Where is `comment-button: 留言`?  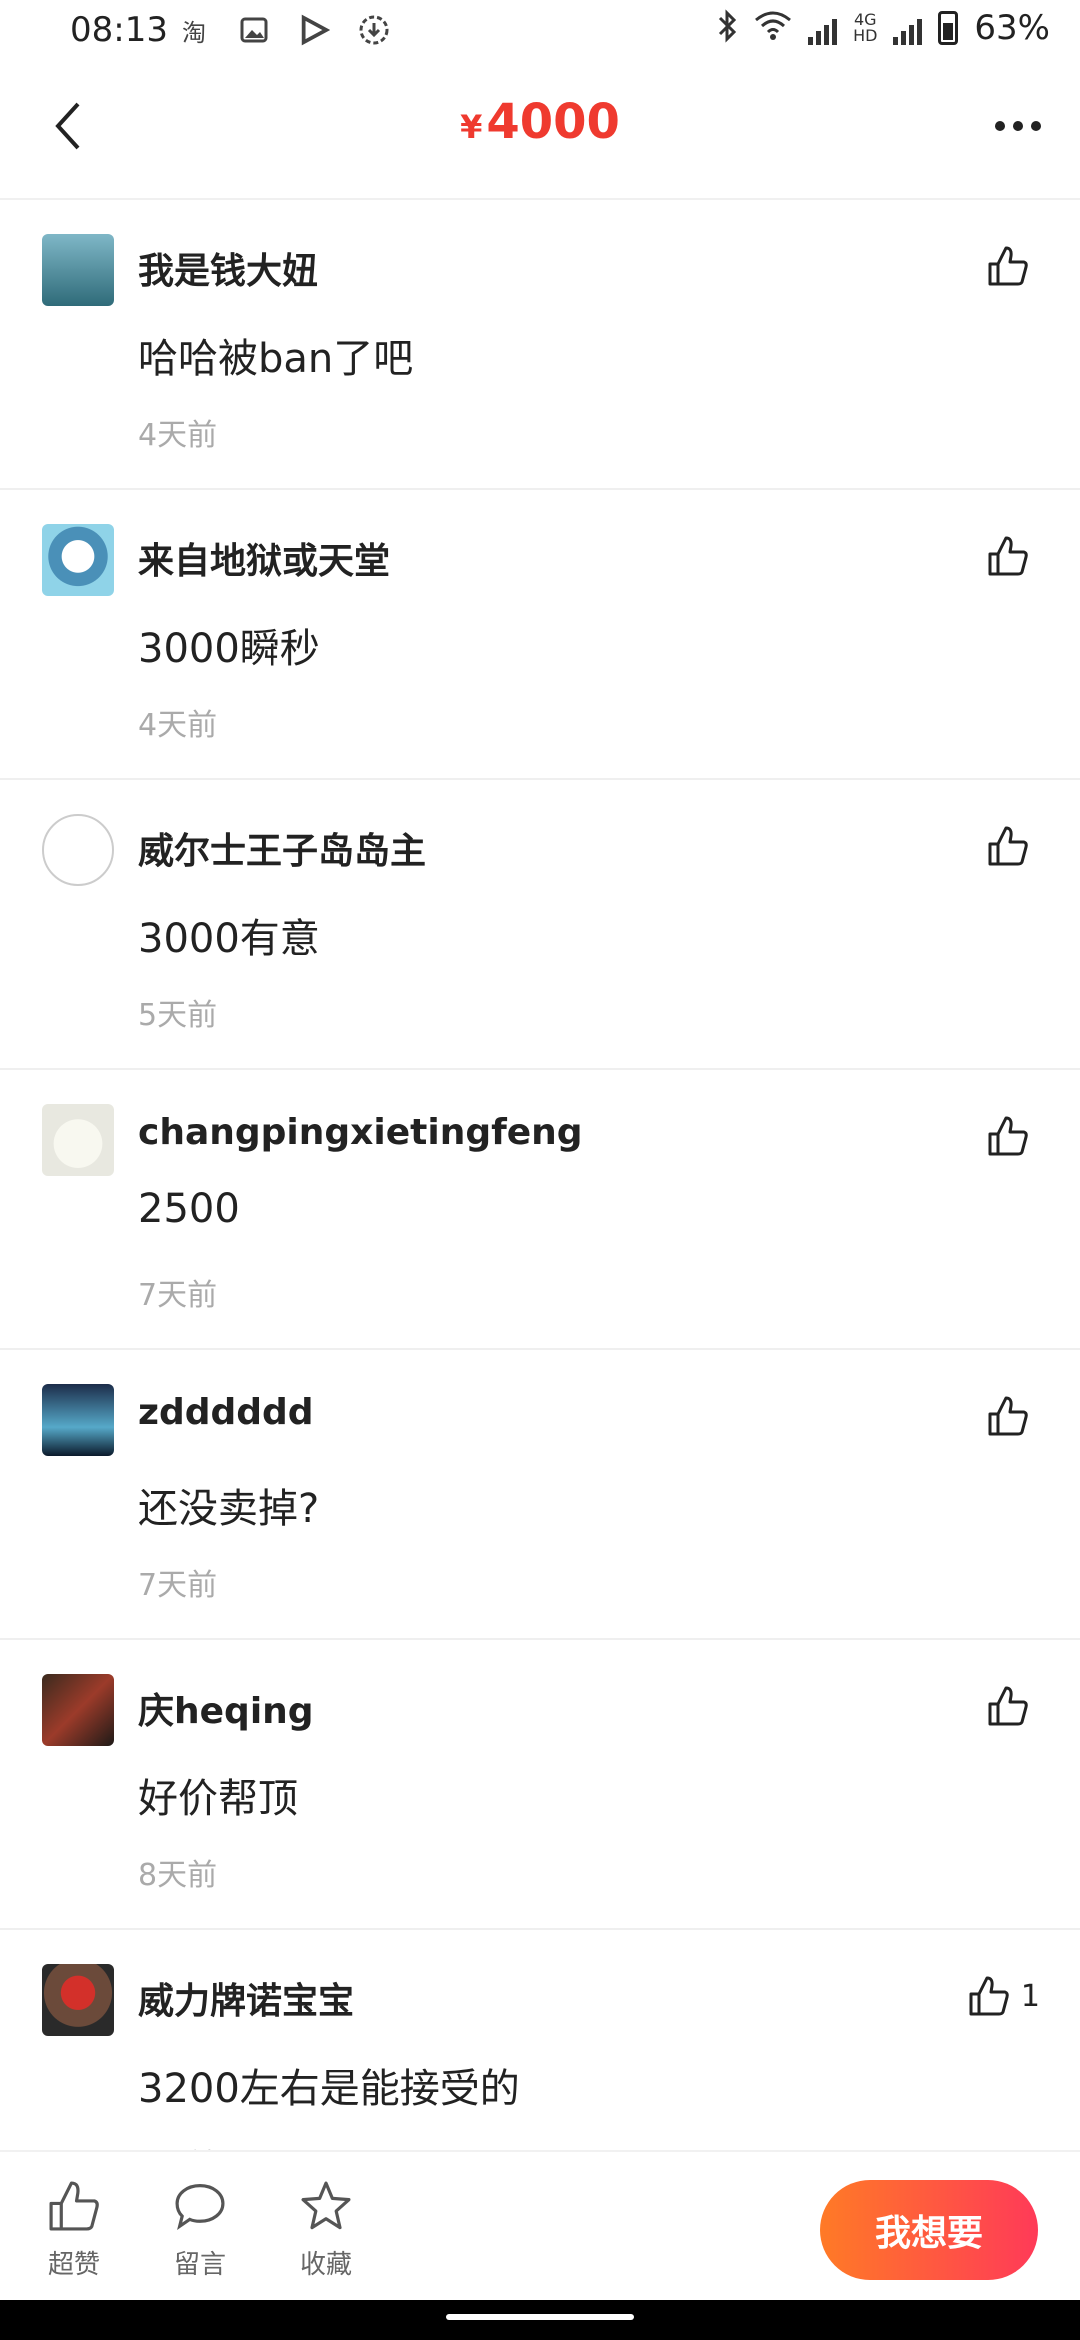 comment-button: 留言 is located at coordinates (200, 2229).